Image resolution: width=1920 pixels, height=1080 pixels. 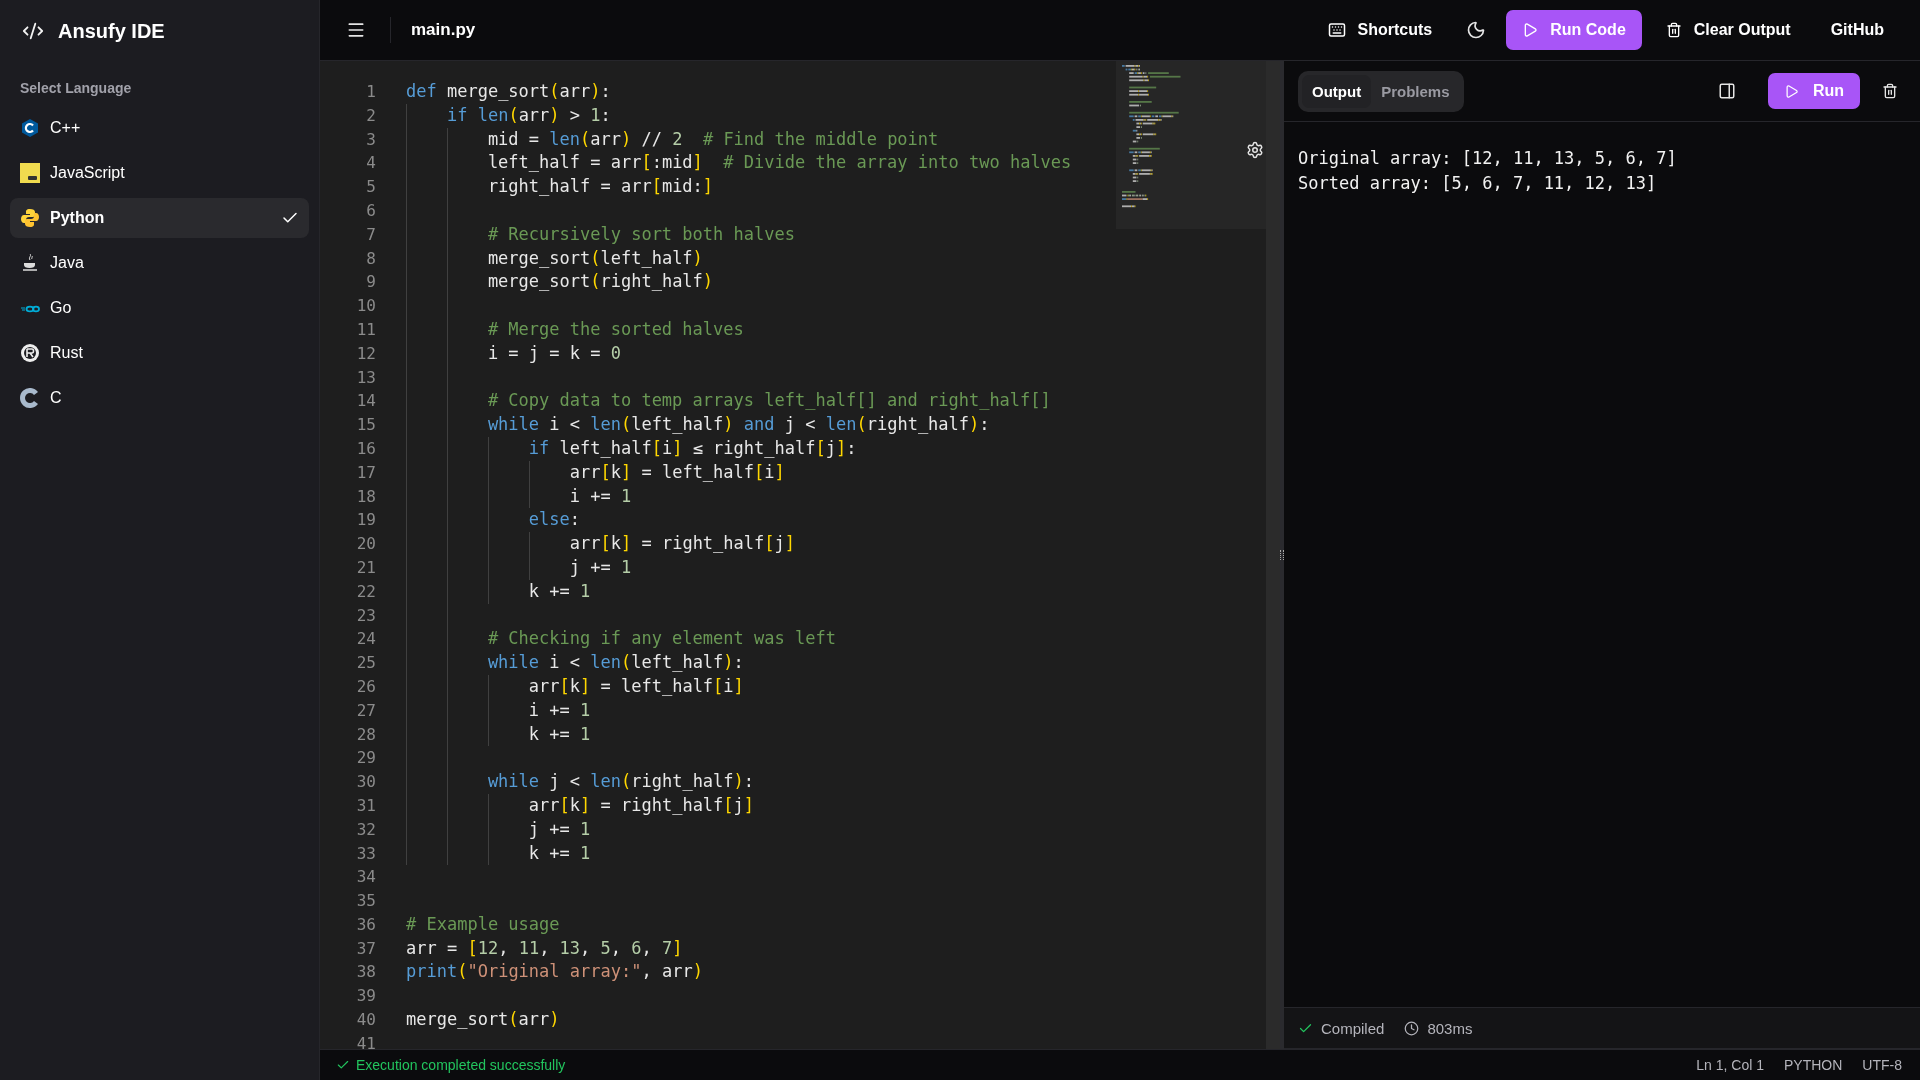 What do you see at coordinates (365, 567) in the screenshot?
I see `line-number: 21` at bounding box center [365, 567].